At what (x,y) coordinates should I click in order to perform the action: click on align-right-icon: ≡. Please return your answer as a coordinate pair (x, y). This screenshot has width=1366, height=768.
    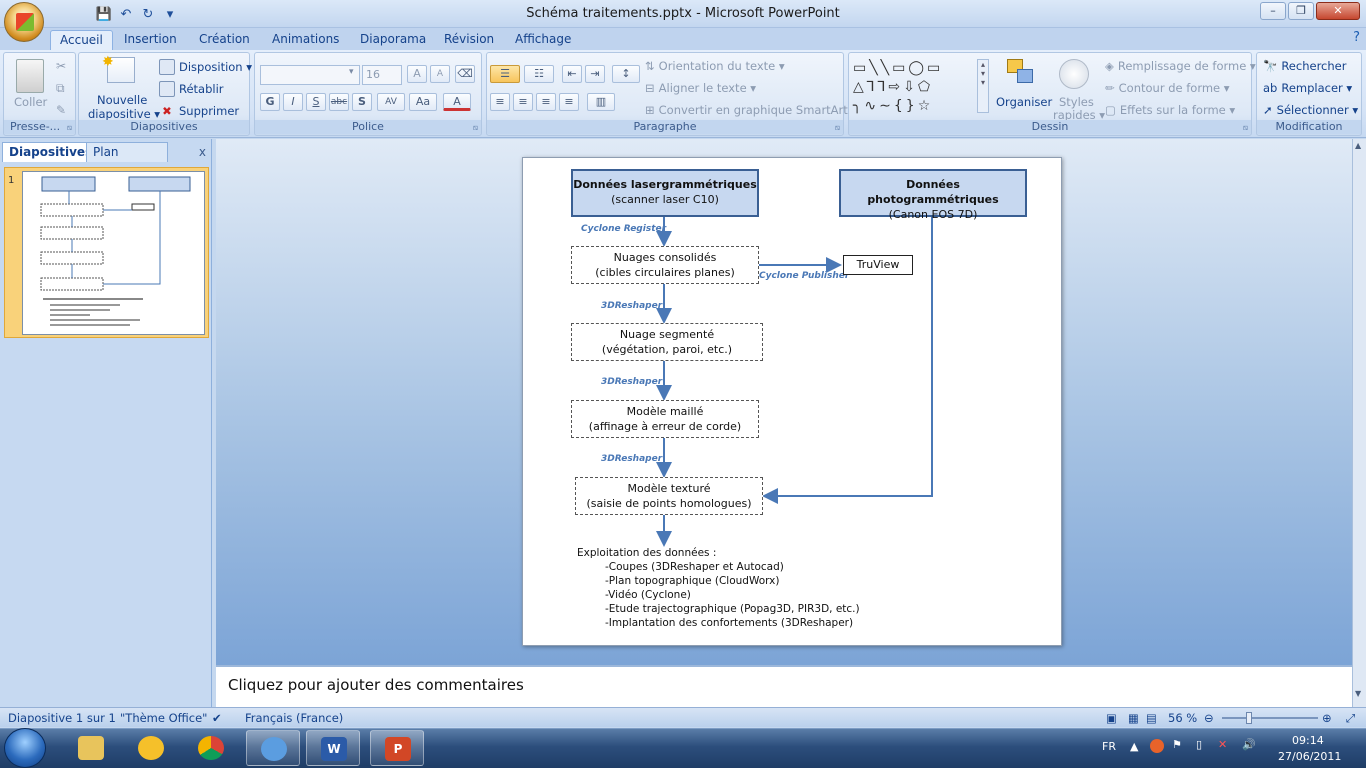
    Looking at the image, I should click on (546, 102).